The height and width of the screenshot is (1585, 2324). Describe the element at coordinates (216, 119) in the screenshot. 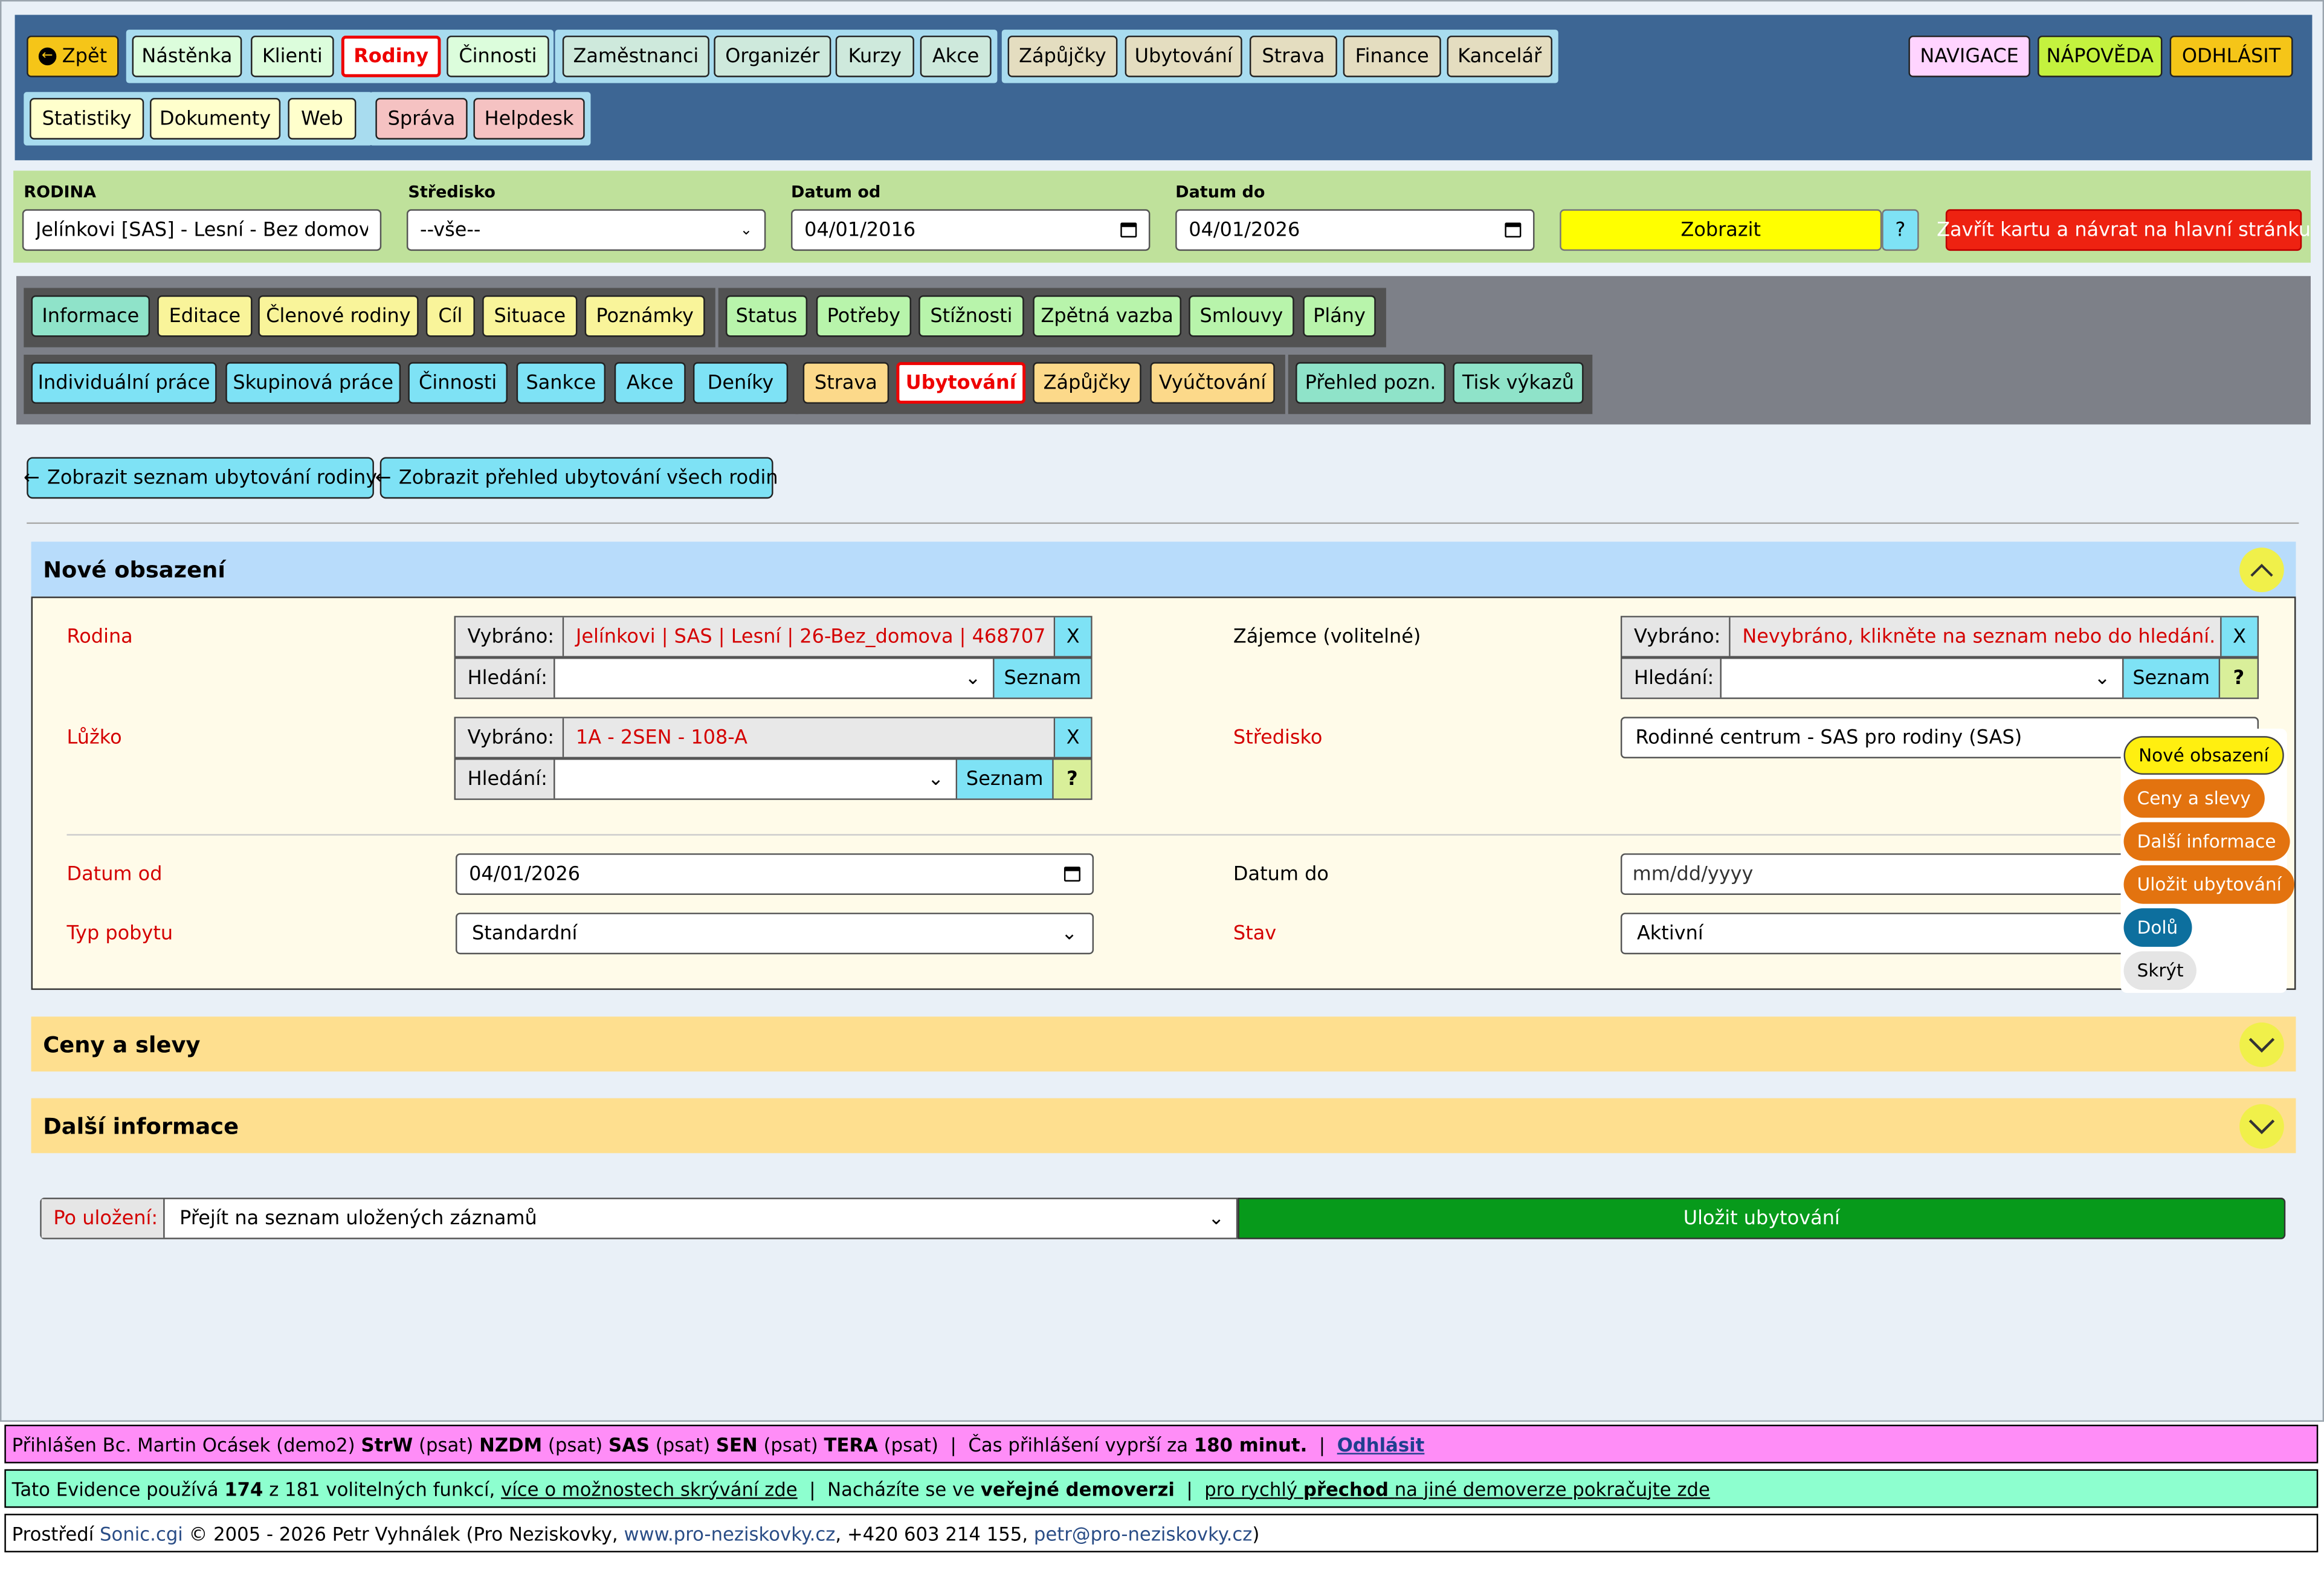

I see `nav-dokumenty: Dokumenty` at that location.